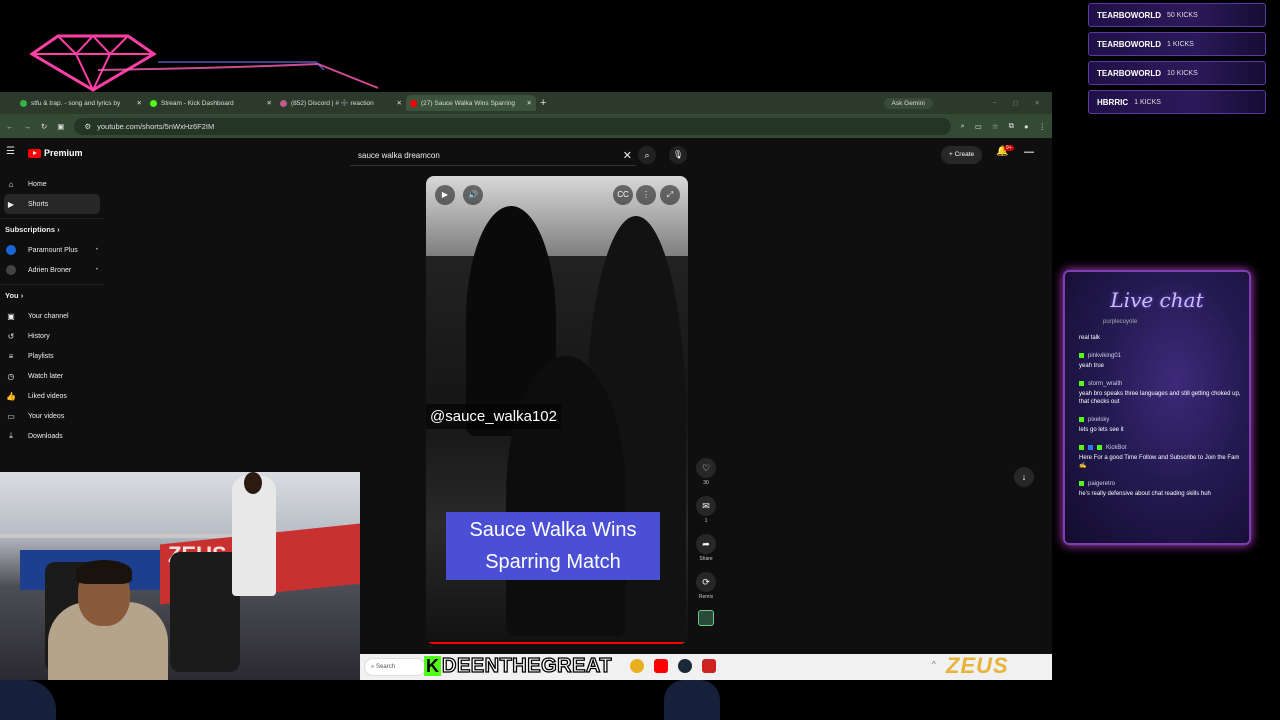  Describe the element at coordinates (52, 356) in the screenshot. I see `sidebar-item-playlists: ≡ Playlists` at that location.